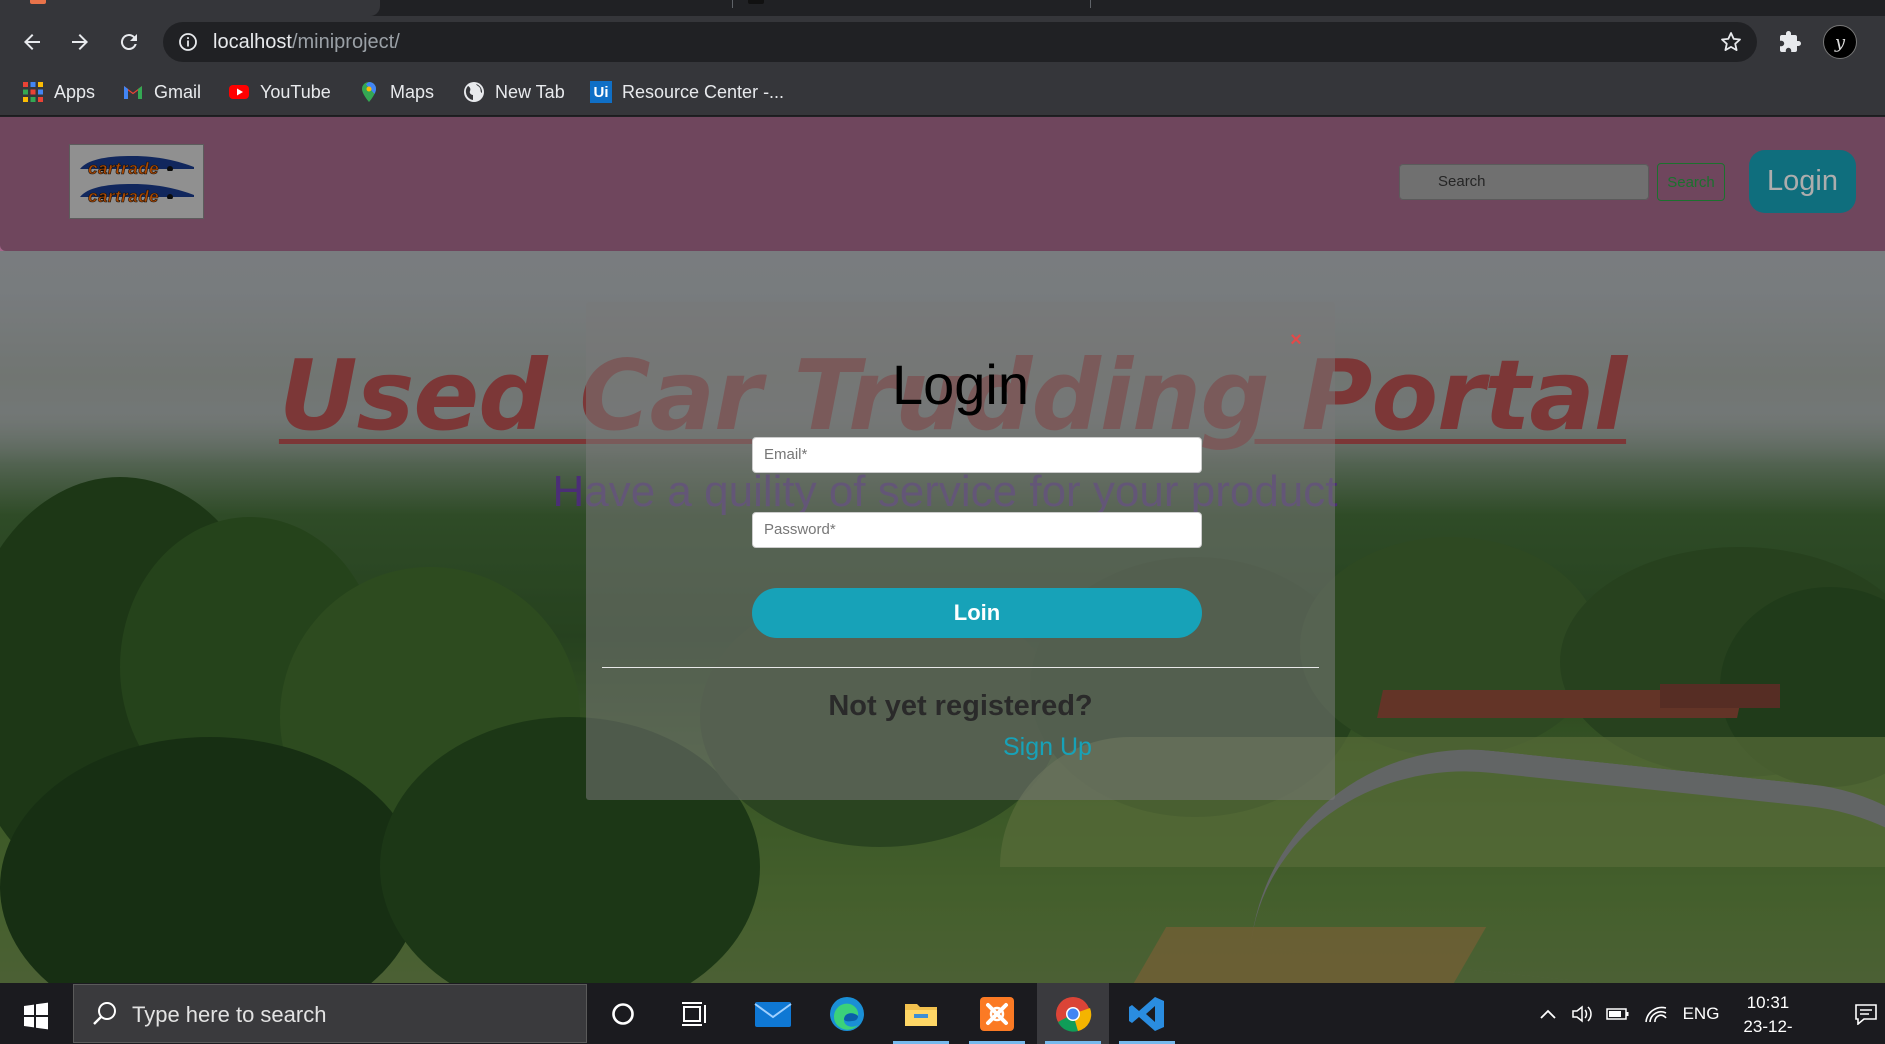 This screenshot has height=1044, width=1885. I want to click on bookmark-label: New Tab, so click(530, 91).